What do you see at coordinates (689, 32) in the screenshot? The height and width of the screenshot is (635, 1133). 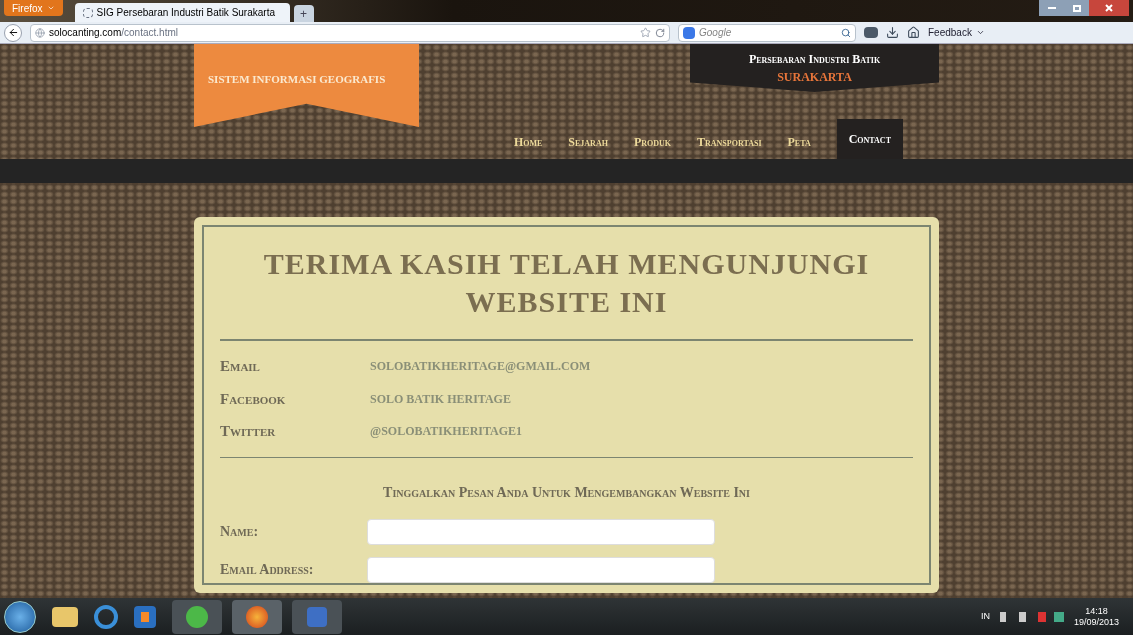 I see `search-engine-icon` at bounding box center [689, 32].